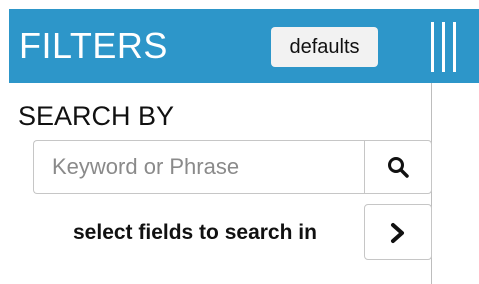 The height and width of the screenshot is (284, 479). What do you see at coordinates (195, 232) in the screenshot?
I see `select-fields-label: select fields to search in` at bounding box center [195, 232].